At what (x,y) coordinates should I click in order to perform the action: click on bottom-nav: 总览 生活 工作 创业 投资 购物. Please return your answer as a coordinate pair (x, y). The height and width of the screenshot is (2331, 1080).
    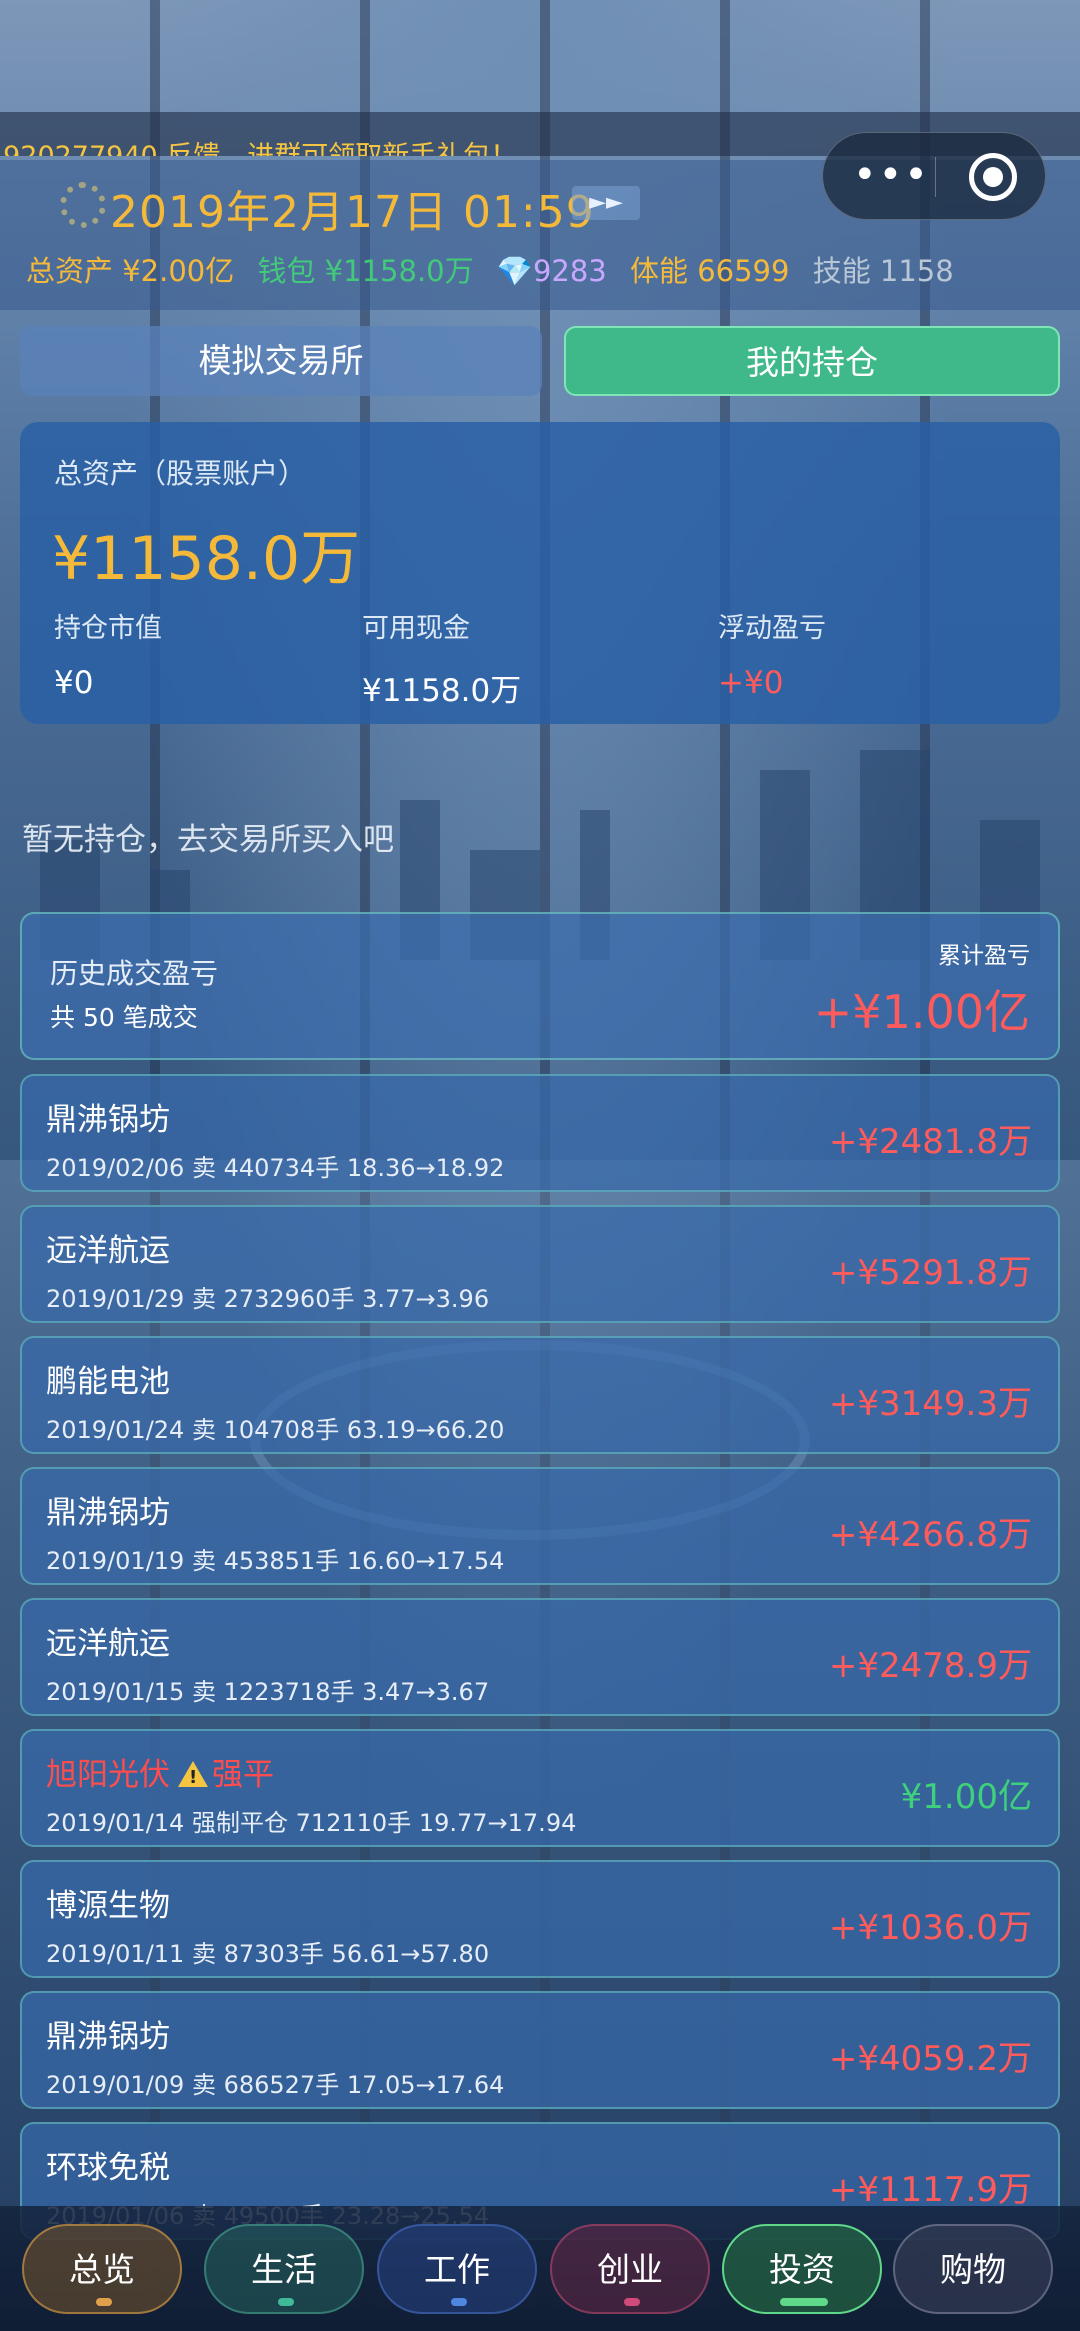
    Looking at the image, I should click on (540, 2268).